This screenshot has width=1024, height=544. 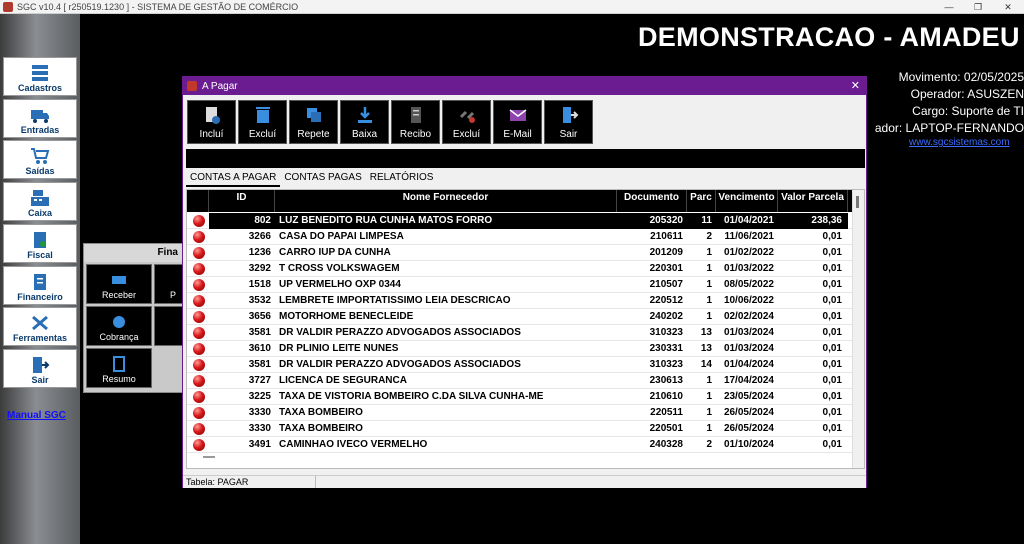 I want to click on download-icon, so click(x=364, y=115).